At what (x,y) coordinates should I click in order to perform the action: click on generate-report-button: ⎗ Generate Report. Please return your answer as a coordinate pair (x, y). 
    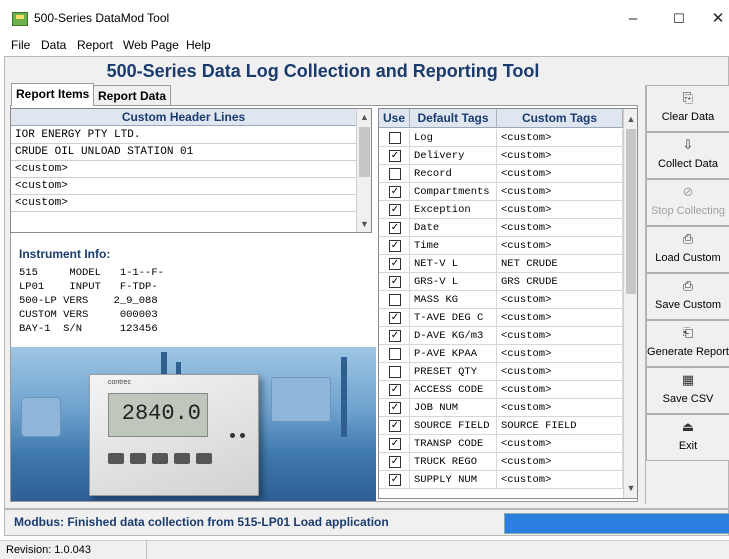
    Looking at the image, I should click on (687, 343).